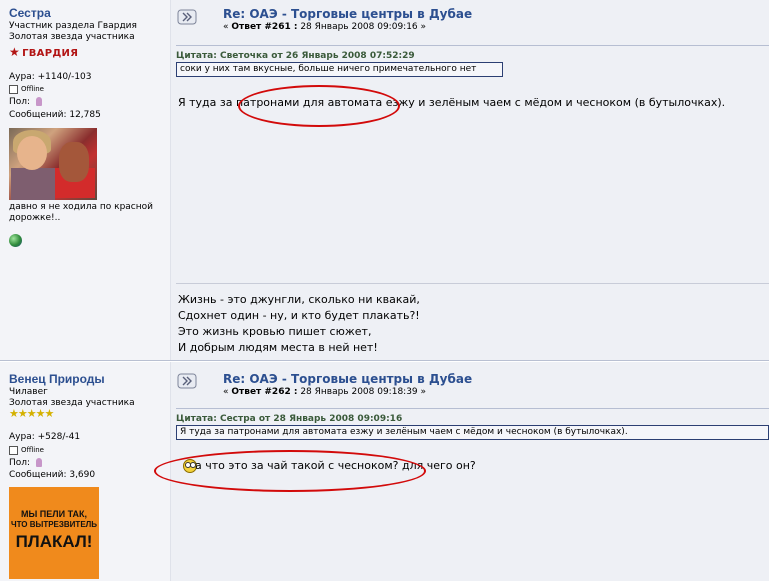 The width and height of the screenshot is (769, 581). I want to click on post-meta: « Ответ #262 : 28 Январь 2008 09:18:39 », so click(325, 392).